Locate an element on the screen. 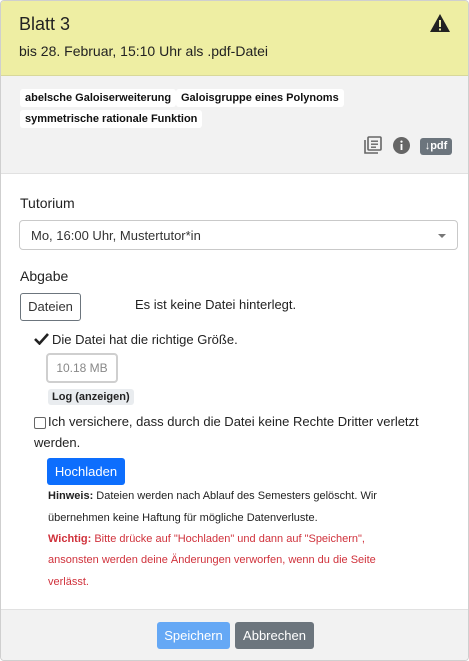 This screenshot has height=661, width=469. tag: abelsche Galoiserweiterung is located at coordinates (98, 98).